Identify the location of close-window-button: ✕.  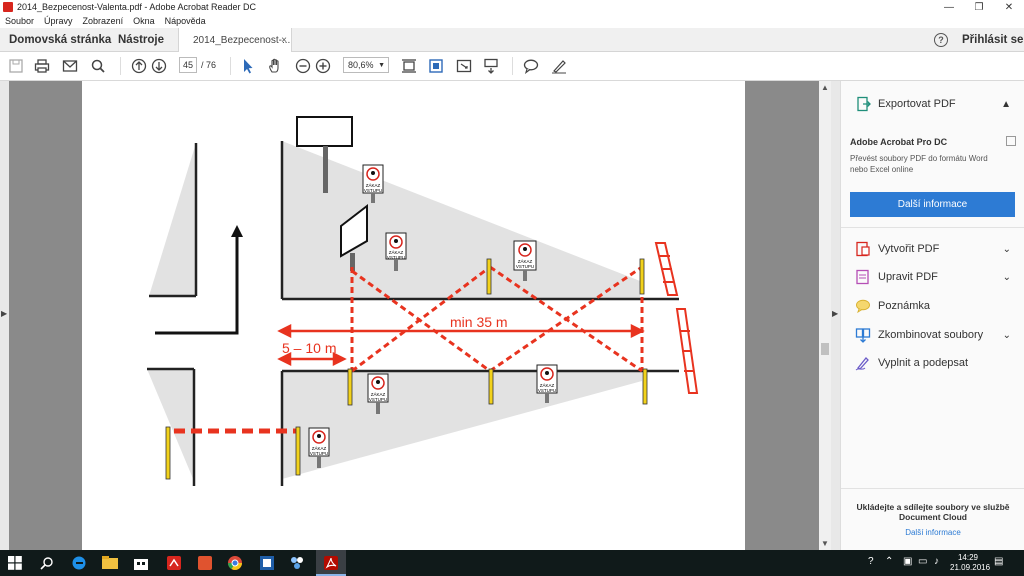
(1009, 7).